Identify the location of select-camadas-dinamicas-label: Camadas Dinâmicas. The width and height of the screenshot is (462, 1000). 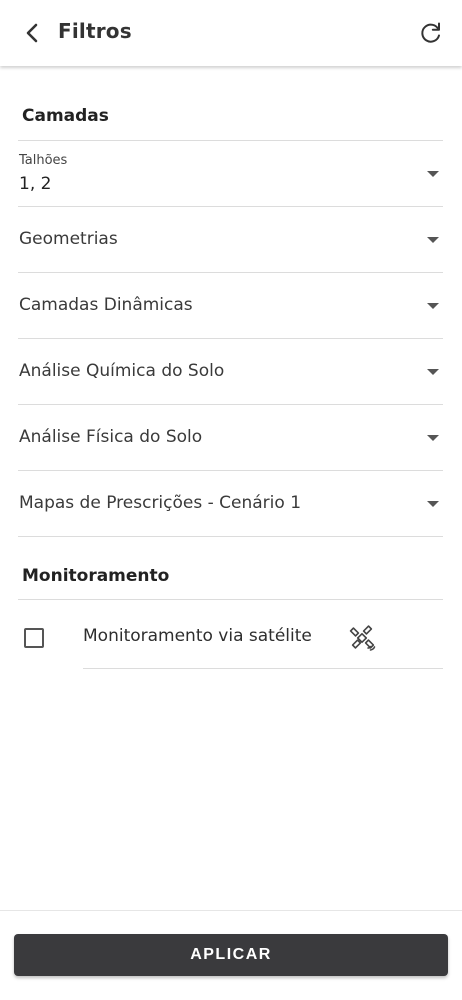
(106, 305).